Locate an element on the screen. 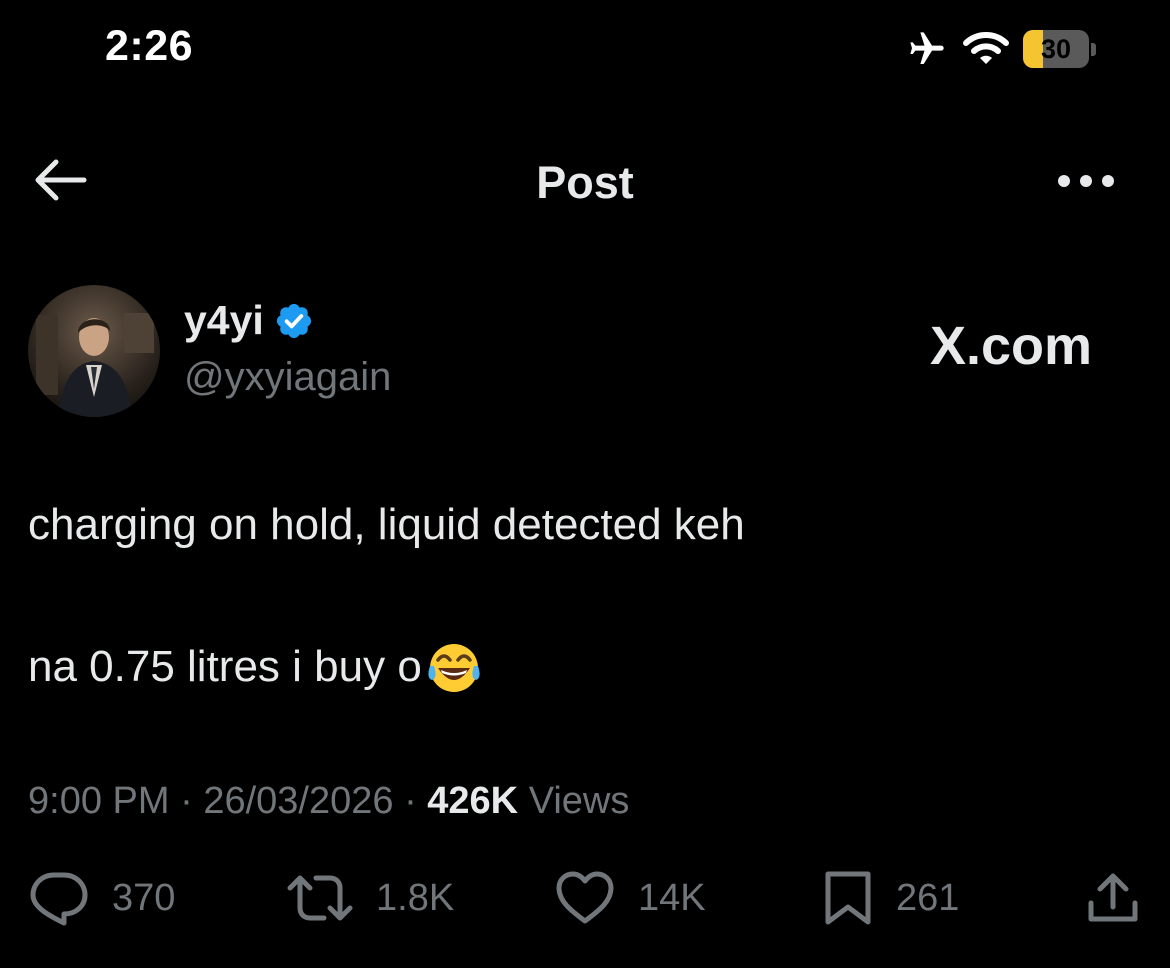 This screenshot has height=968, width=1170. share-icon is located at coordinates (1113, 897).